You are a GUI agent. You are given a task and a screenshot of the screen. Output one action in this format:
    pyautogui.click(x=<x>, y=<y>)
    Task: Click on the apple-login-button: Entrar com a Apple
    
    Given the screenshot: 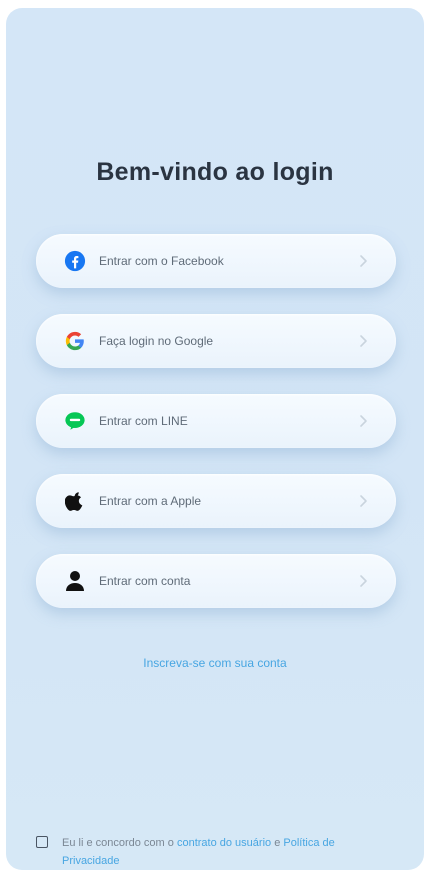 What is the action you would take?
    pyautogui.click(x=216, y=501)
    